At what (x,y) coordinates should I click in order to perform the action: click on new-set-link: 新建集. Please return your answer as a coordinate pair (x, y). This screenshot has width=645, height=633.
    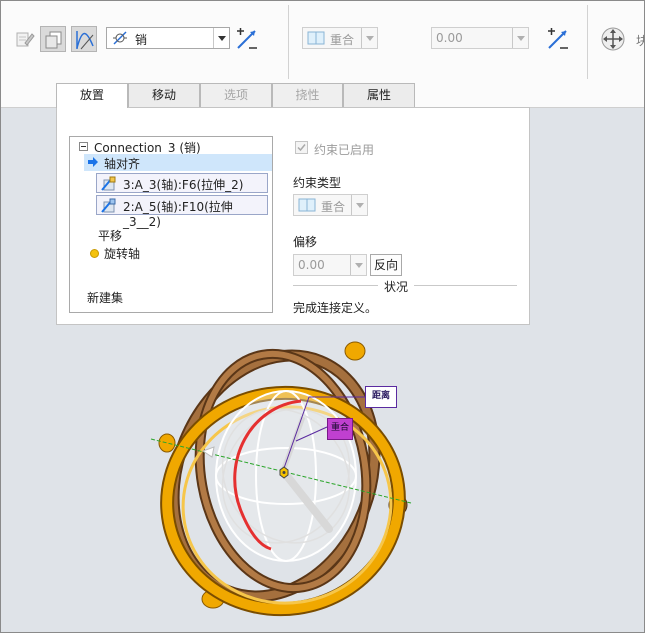
    Looking at the image, I should click on (105, 297).